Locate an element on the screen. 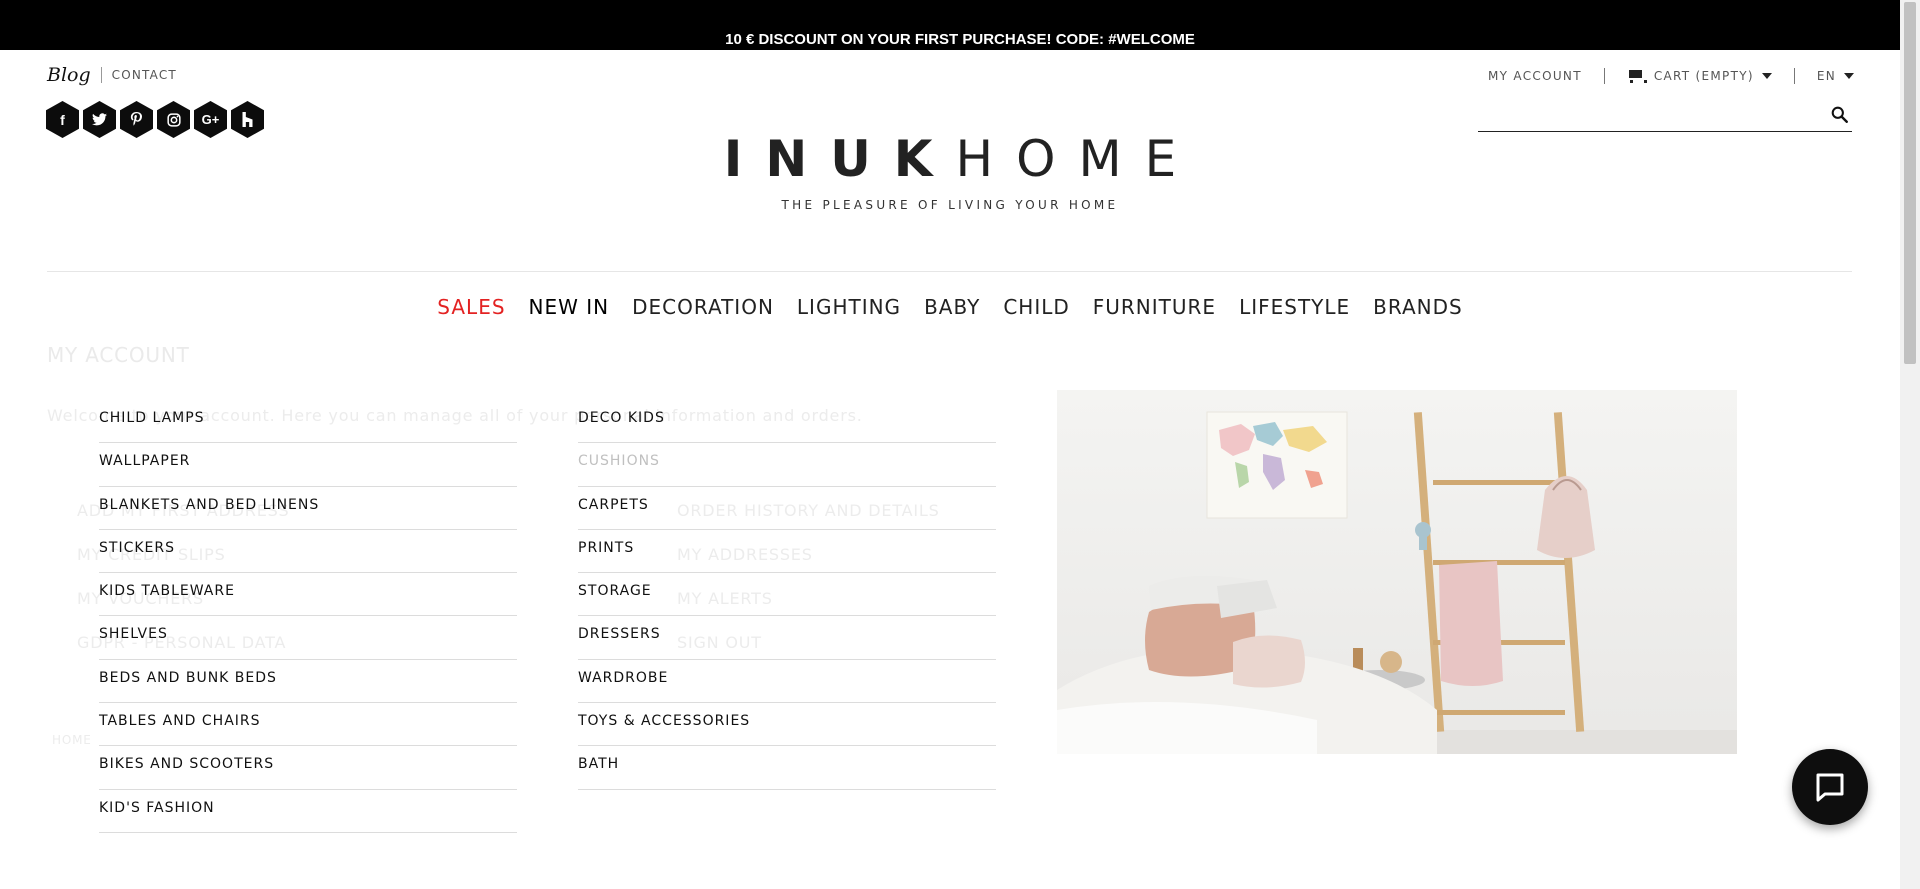 The width and height of the screenshot is (1920, 889). chat-icon is located at coordinates (1830, 787).